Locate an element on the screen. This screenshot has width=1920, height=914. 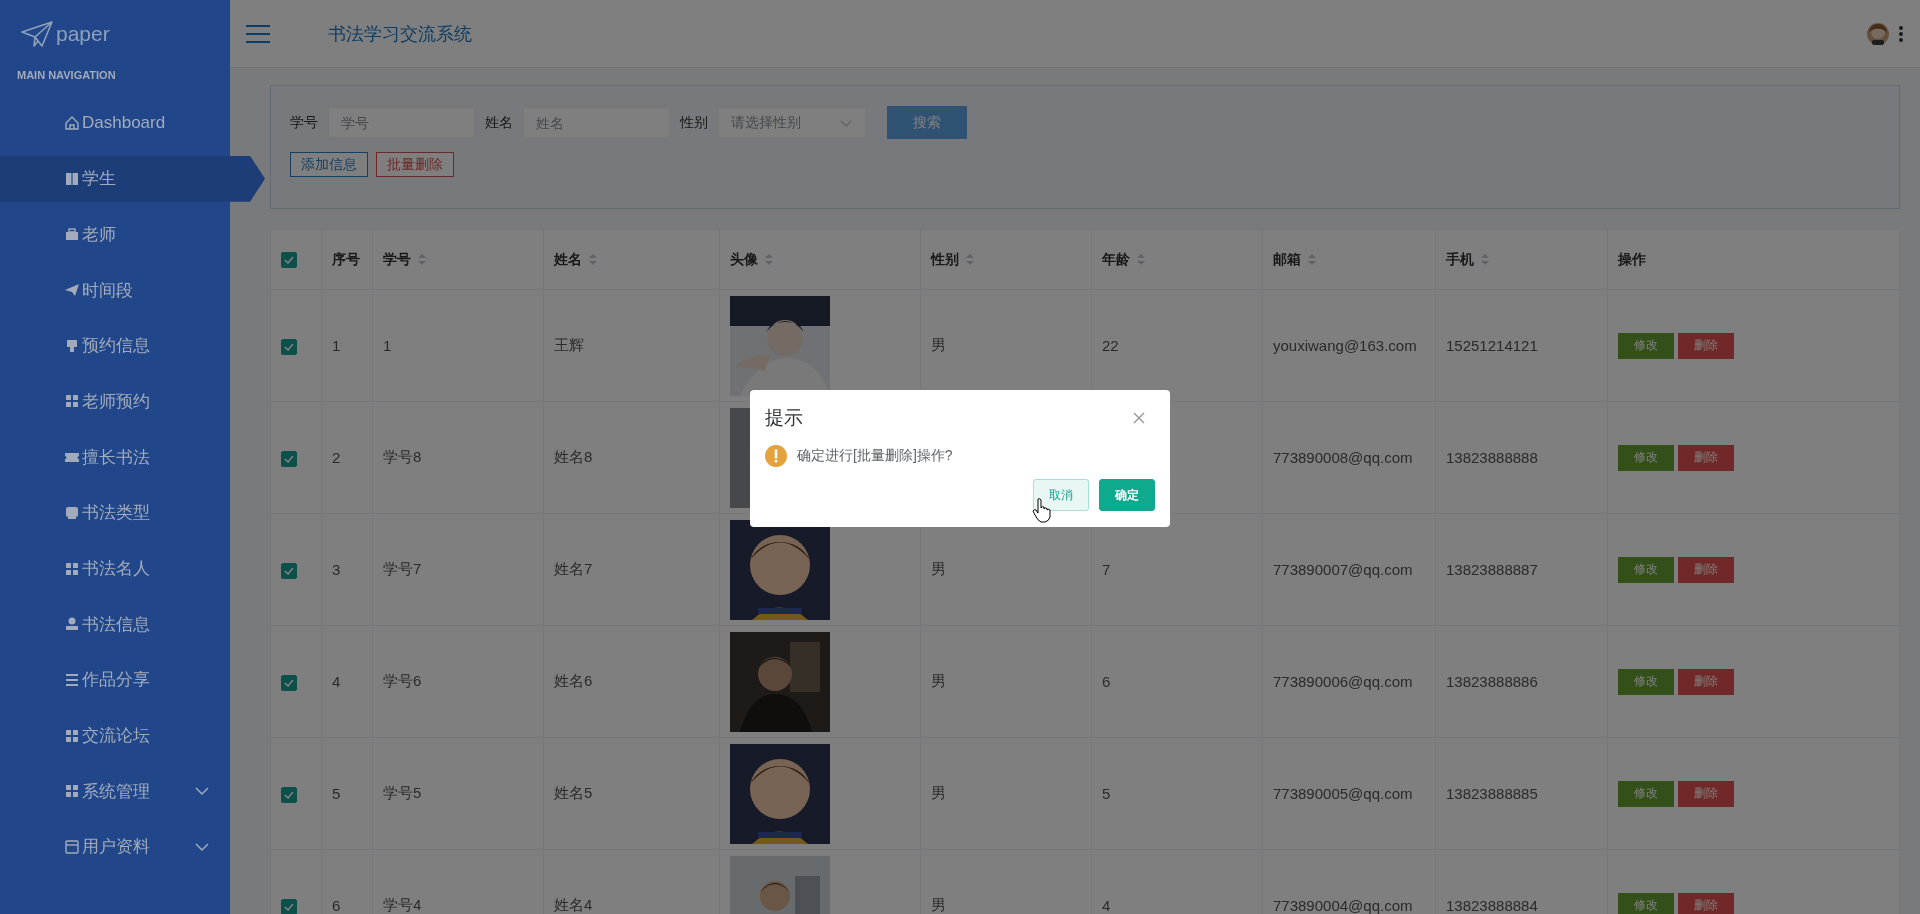
table-cell: 773890007@qq.com is located at coordinates (1343, 569).